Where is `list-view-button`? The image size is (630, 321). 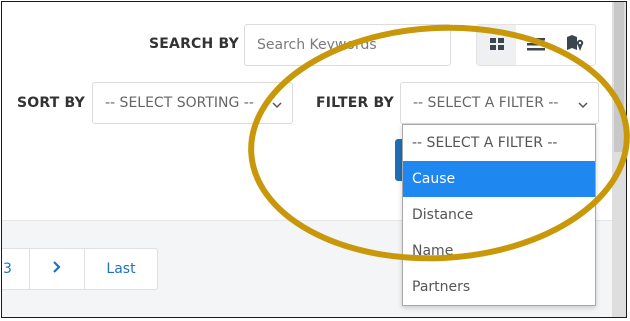
list-view-button is located at coordinates (535, 45).